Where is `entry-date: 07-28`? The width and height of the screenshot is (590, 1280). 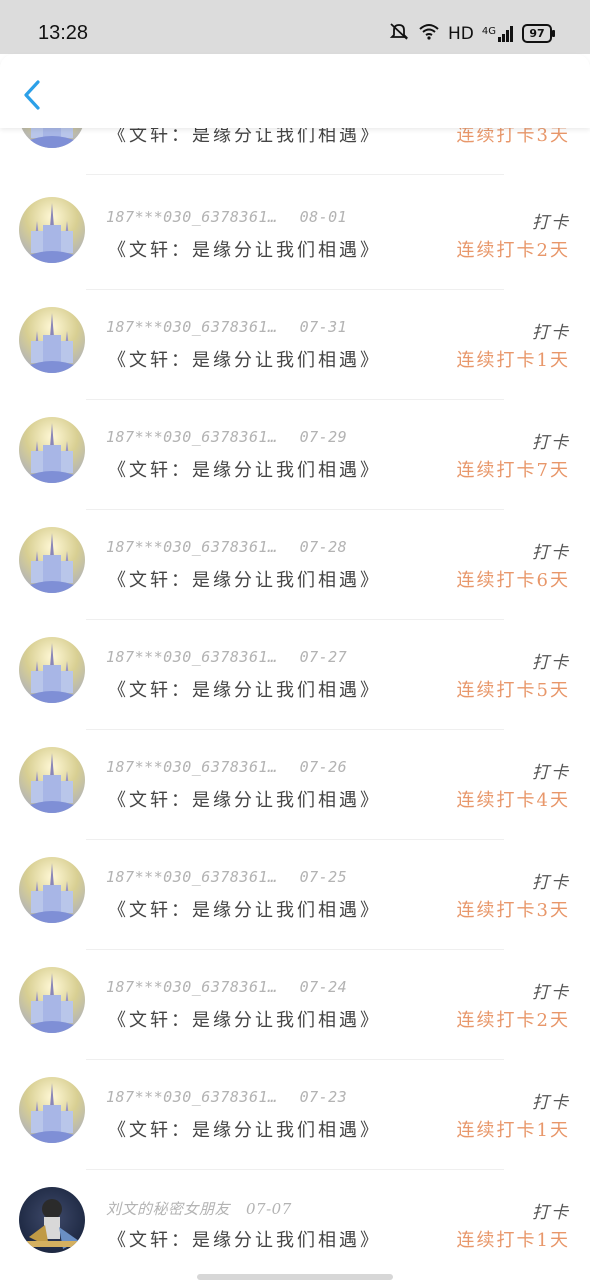
entry-date: 07-28 is located at coordinates (323, 547).